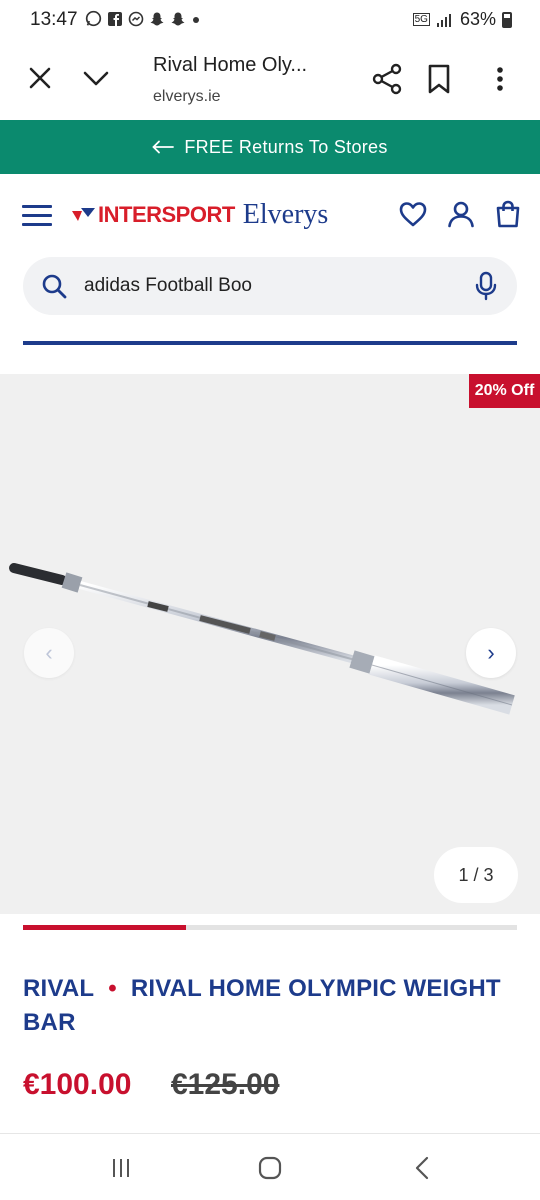  What do you see at coordinates (96, 78) in the screenshot?
I see `chevron-down-icon` at bounding box center [96, 78].